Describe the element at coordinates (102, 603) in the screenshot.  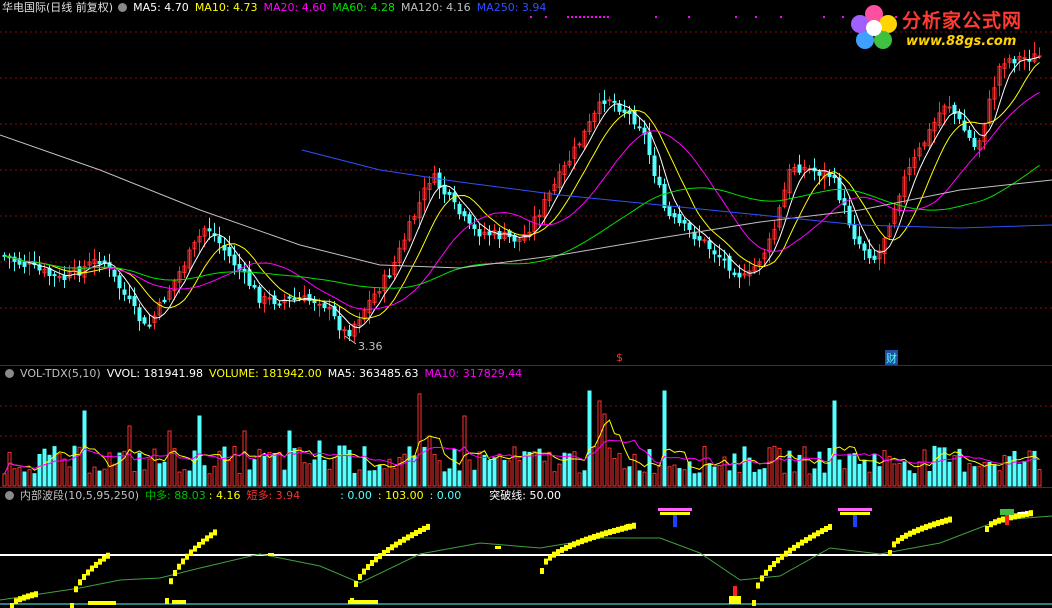
I see `bottom-bar` at that location.